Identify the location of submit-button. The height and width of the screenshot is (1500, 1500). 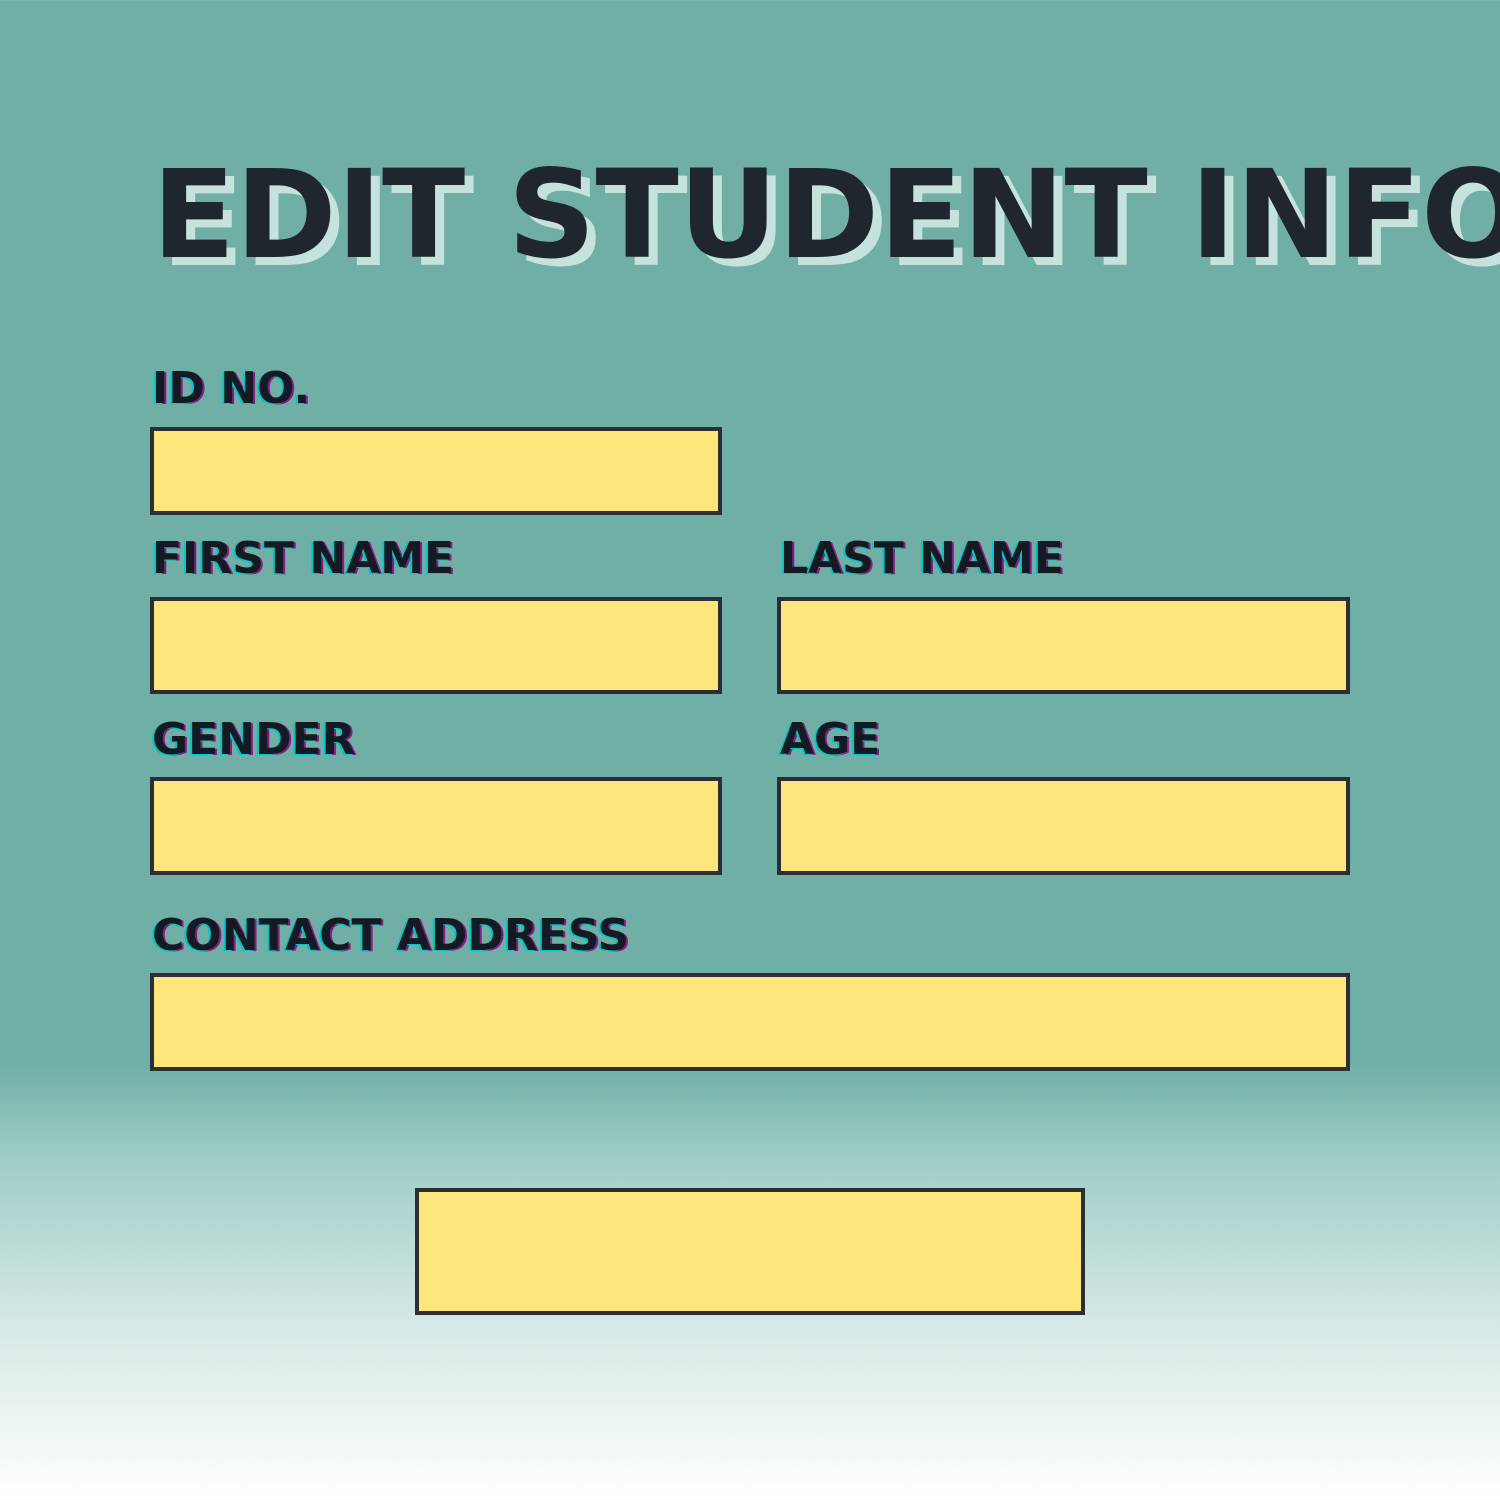
(750, 1251).